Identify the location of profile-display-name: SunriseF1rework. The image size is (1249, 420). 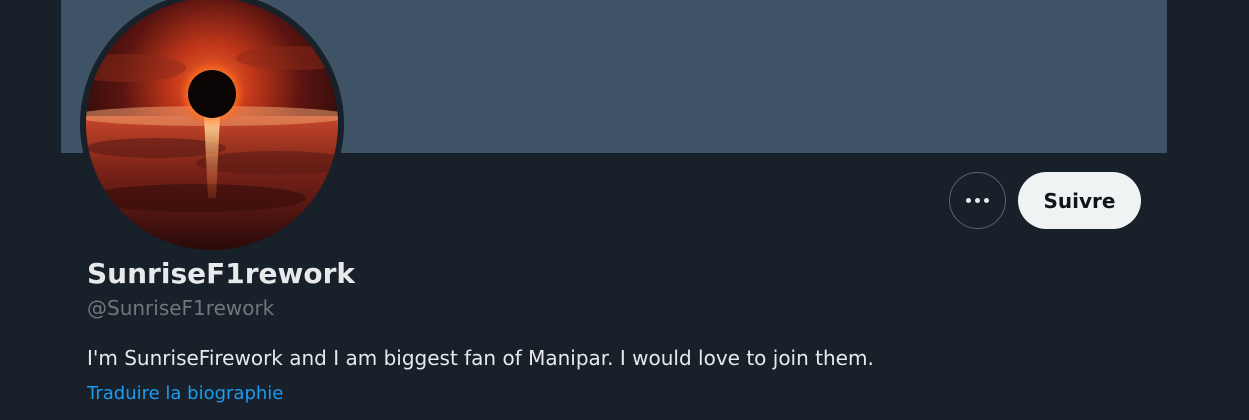
(221, 273).